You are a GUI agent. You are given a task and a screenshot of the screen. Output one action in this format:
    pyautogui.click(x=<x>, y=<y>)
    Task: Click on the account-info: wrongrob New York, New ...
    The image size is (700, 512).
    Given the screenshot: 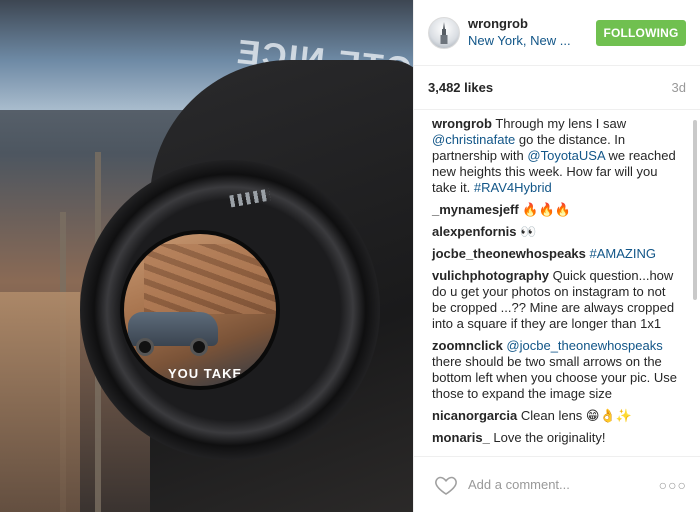 What is the action you would take?
    pyautogui.click(x=532, y=33)
    